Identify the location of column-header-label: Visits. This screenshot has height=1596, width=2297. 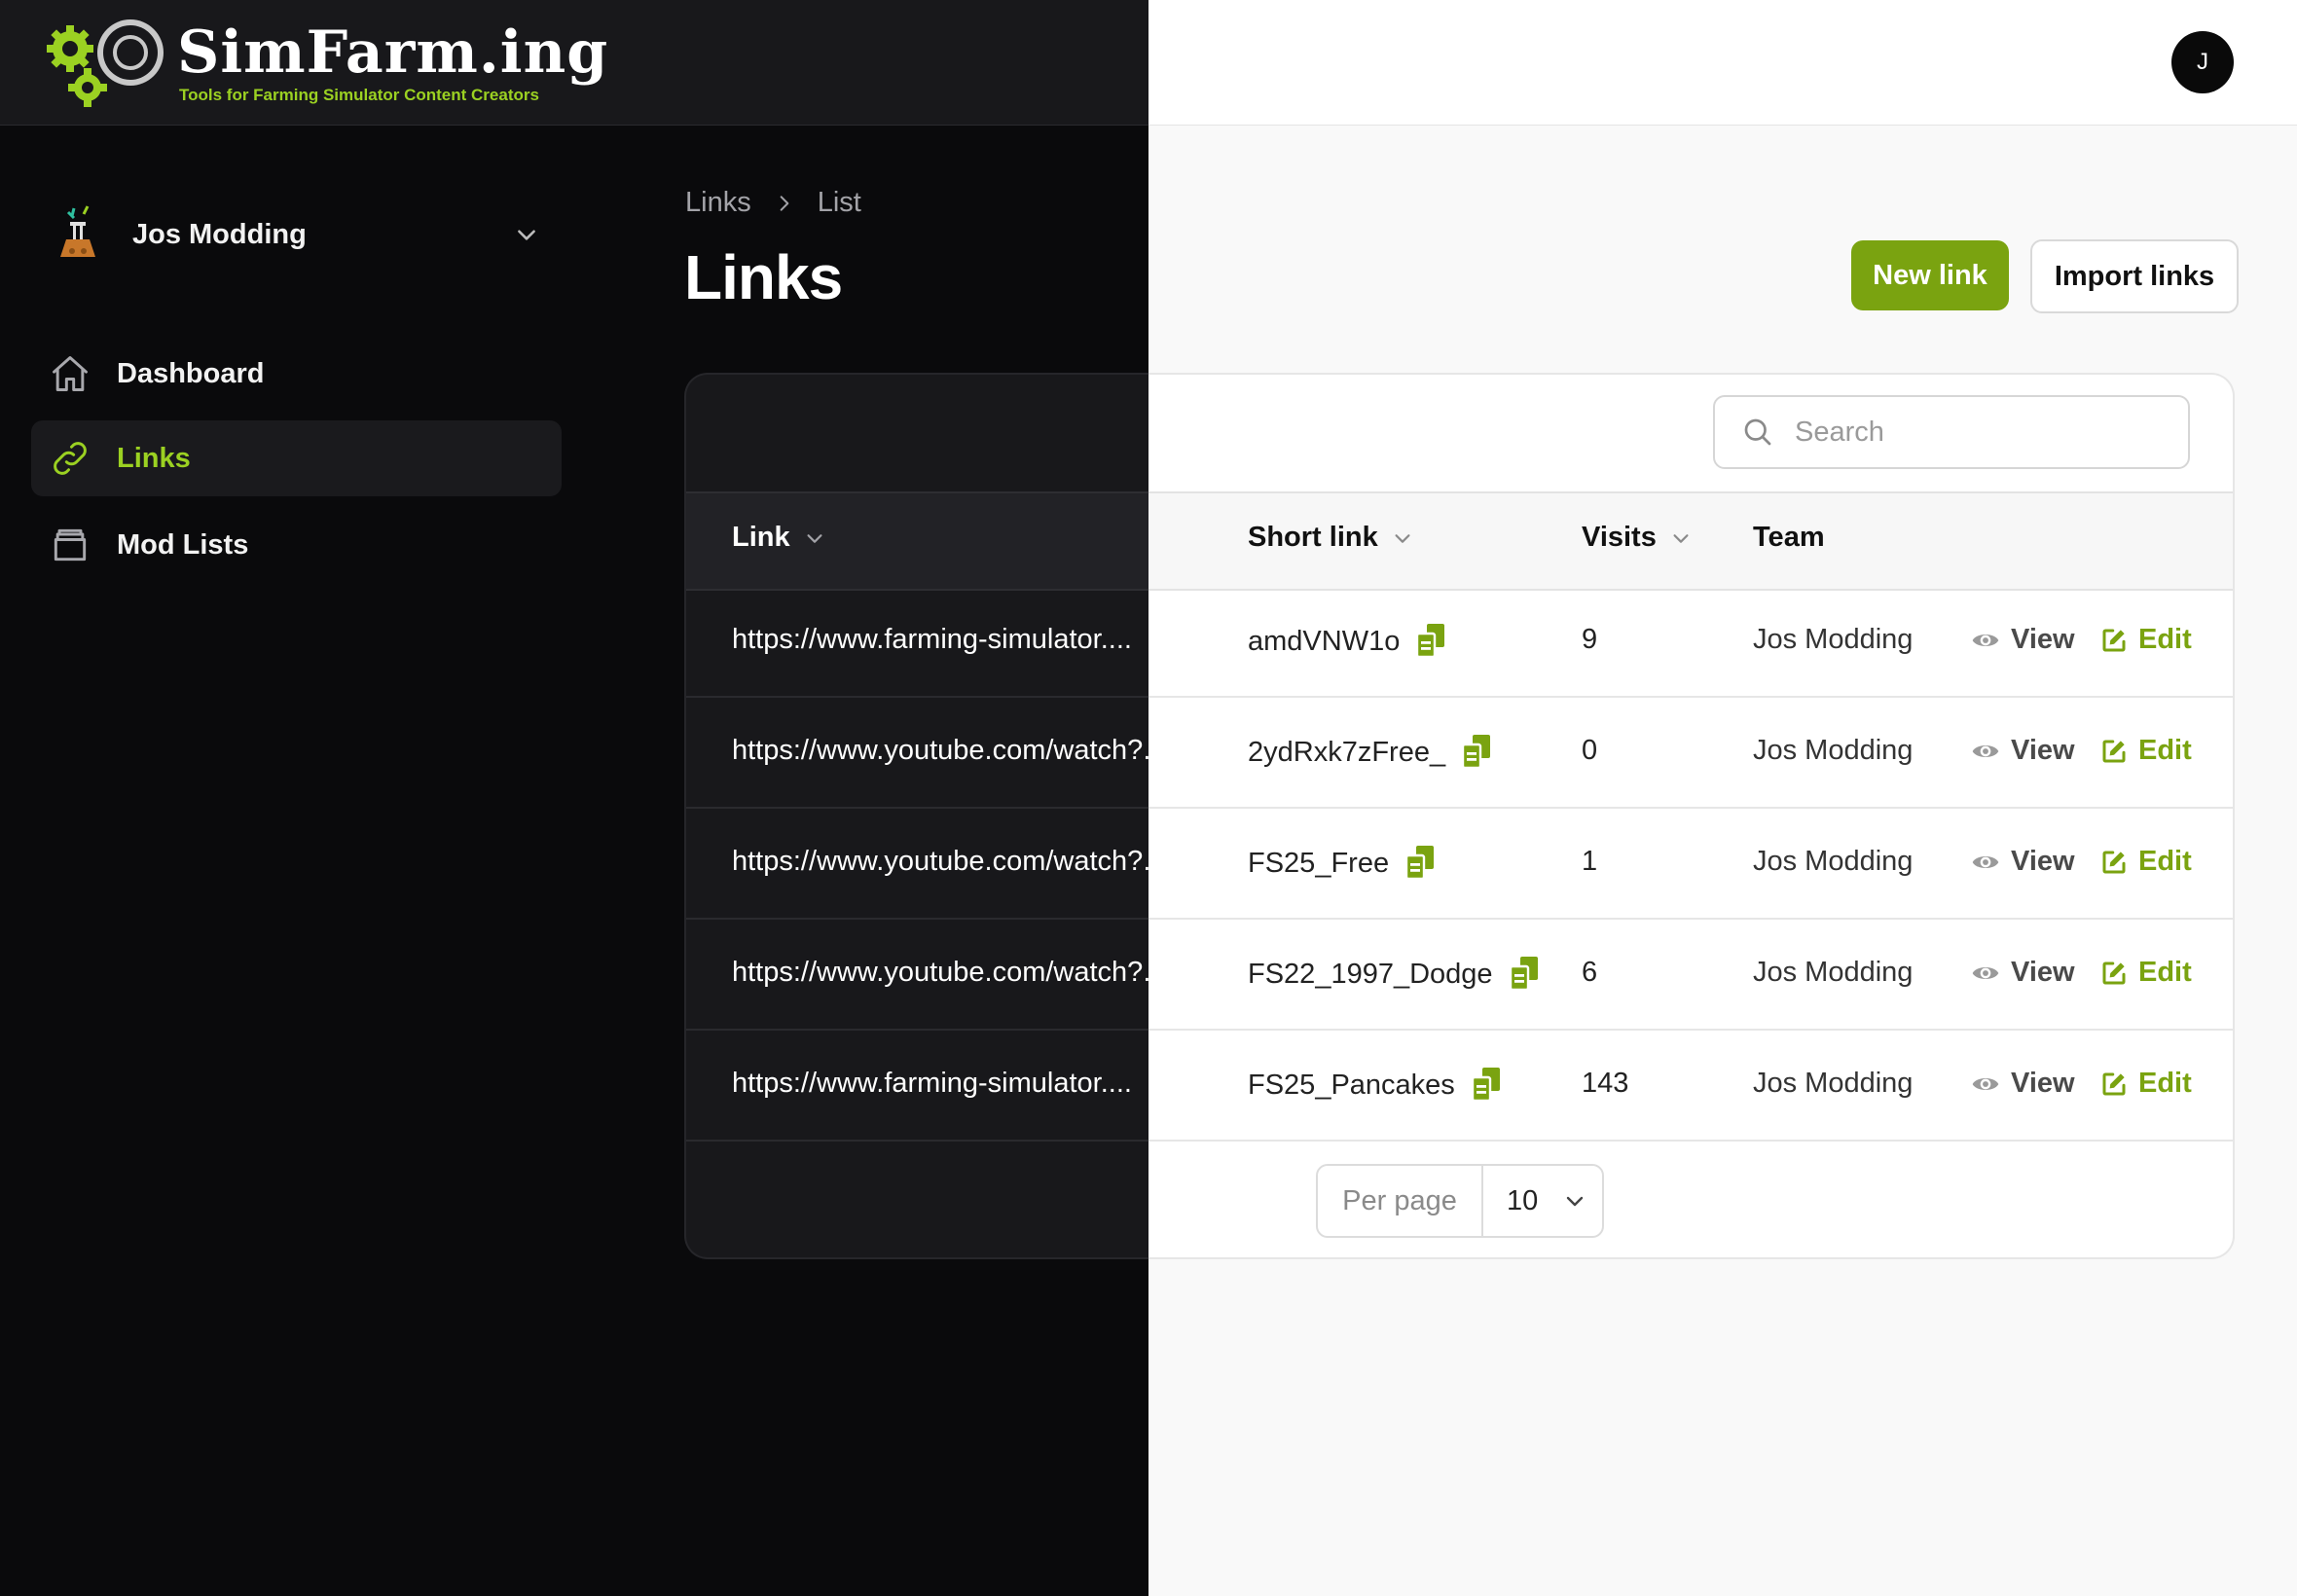
(1620, 537).